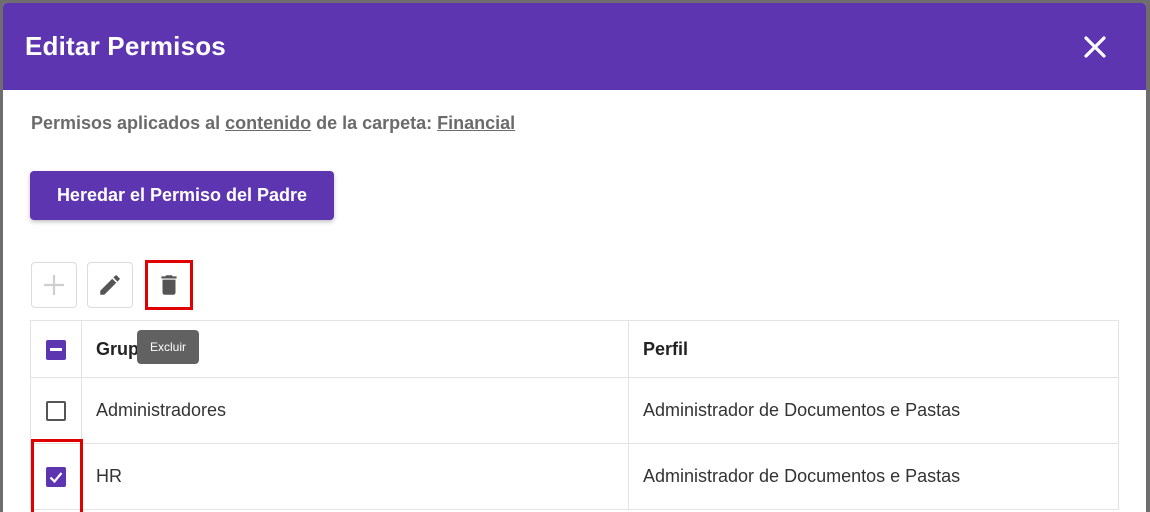  Describe the element at coordinates (168, 347) in the screenshot. I see `delete-tooltip: Excluir` at that location.